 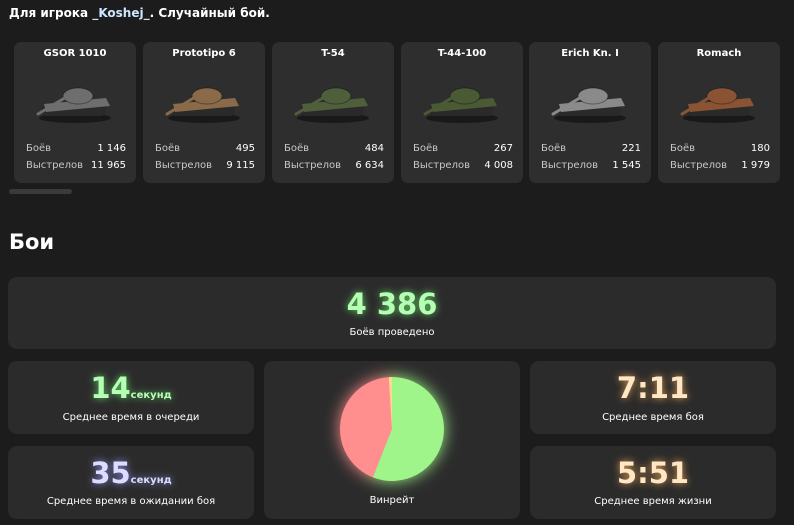 What do you see at coordinates (498, 165) in the screenshot?
I see `shots-value: 4 008` at bounding box center [498, 165].